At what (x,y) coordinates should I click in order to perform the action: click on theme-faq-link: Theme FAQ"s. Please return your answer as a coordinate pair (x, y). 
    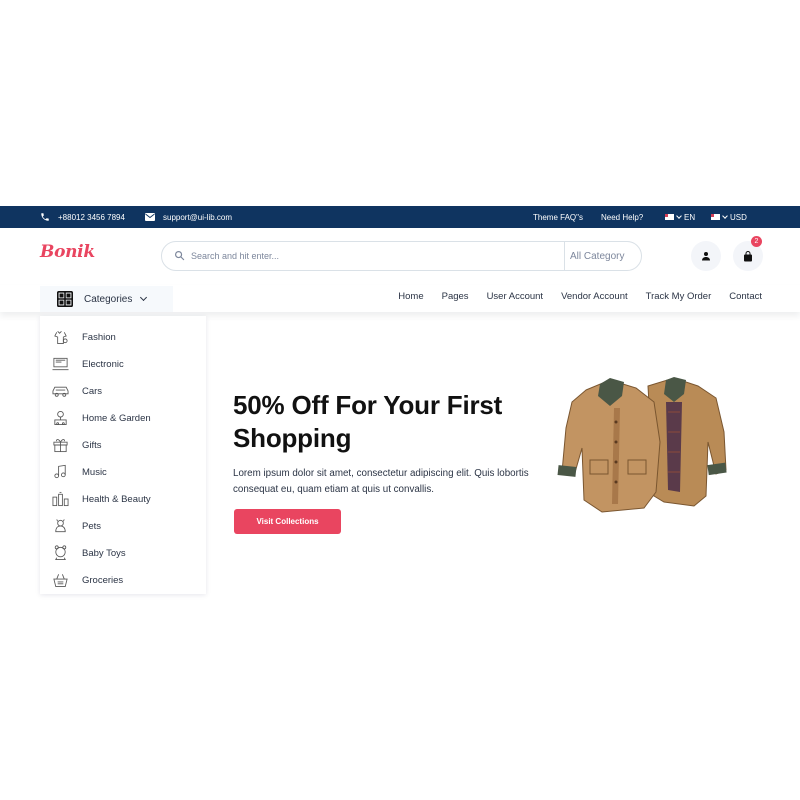
    Looking at the image, I should click on (558, 217).